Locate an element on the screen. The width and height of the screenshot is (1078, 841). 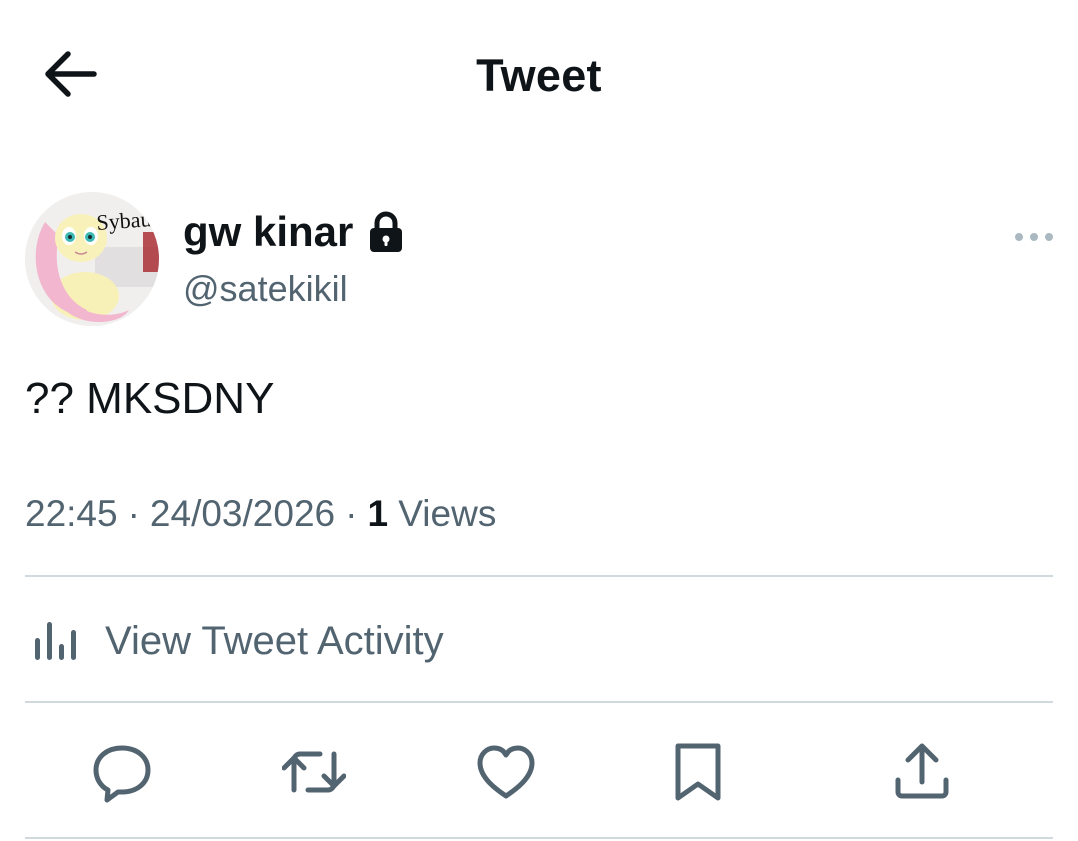
page-title: Tweet is located at coordinates (539, 75).